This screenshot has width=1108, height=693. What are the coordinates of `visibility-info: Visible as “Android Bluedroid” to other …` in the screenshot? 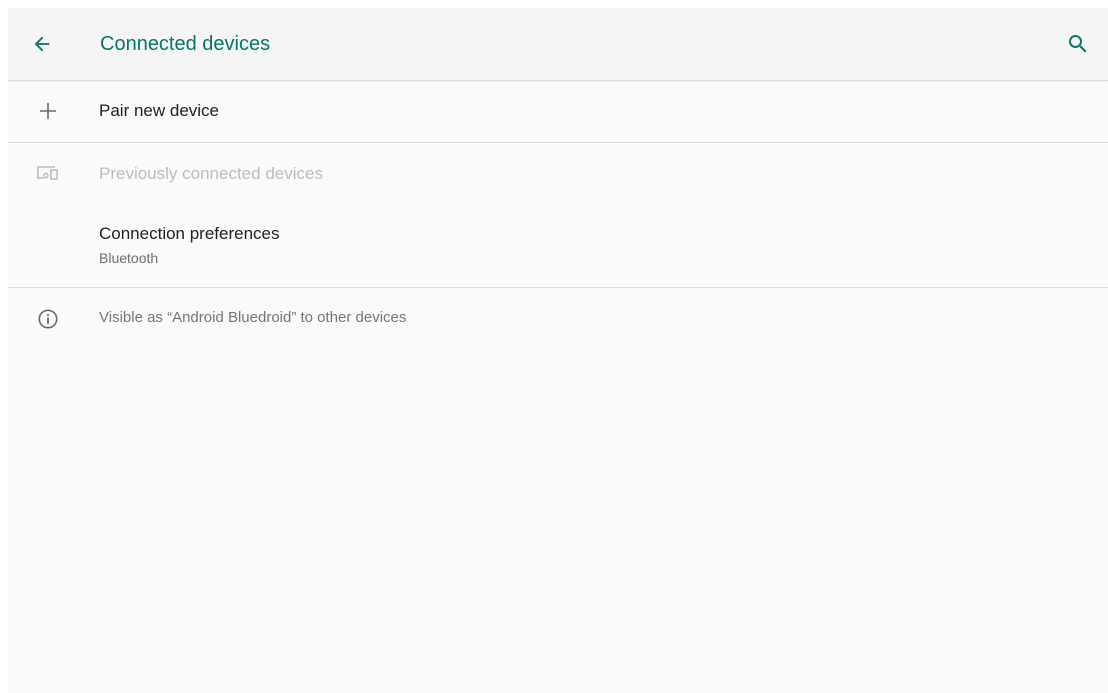 It's located at (558, 318).